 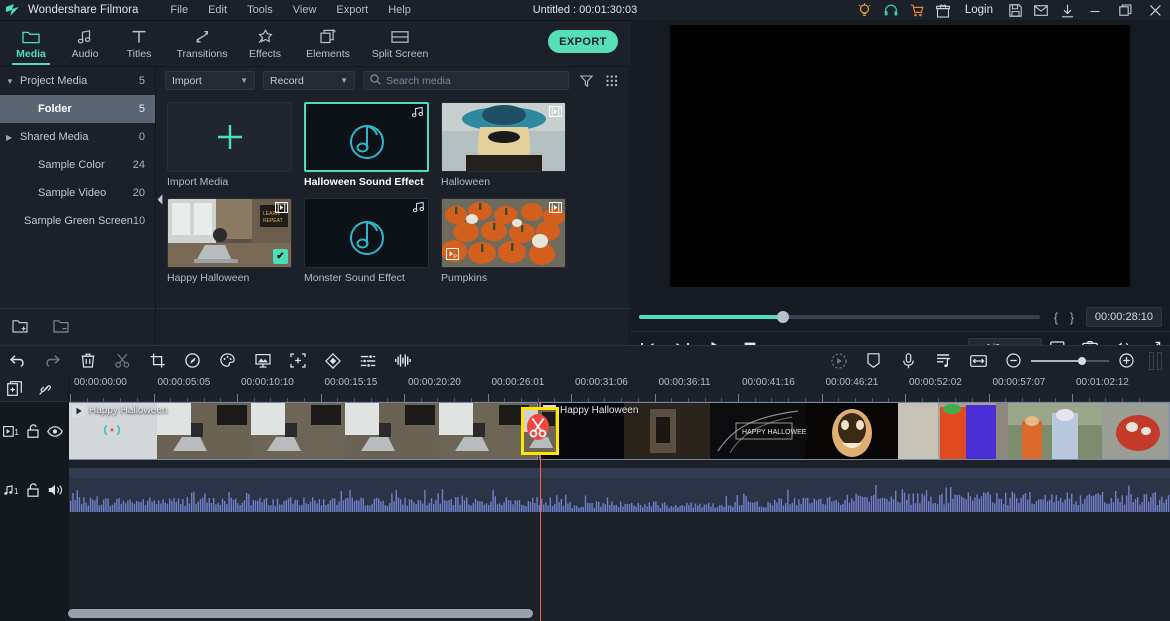 What do you see at coordinates (210, 80) in the screenshot?
I see `import-dropdown: Import ▼` at bounding box center [210, 80].